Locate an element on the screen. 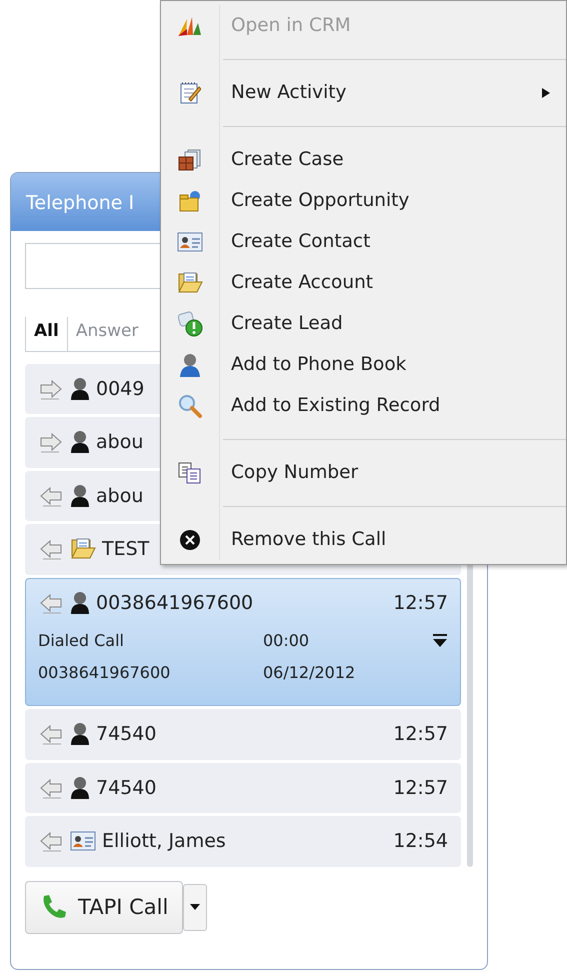 The image size is (567, 977). call-type: Dialed Call is located at coordinates (81, 641).